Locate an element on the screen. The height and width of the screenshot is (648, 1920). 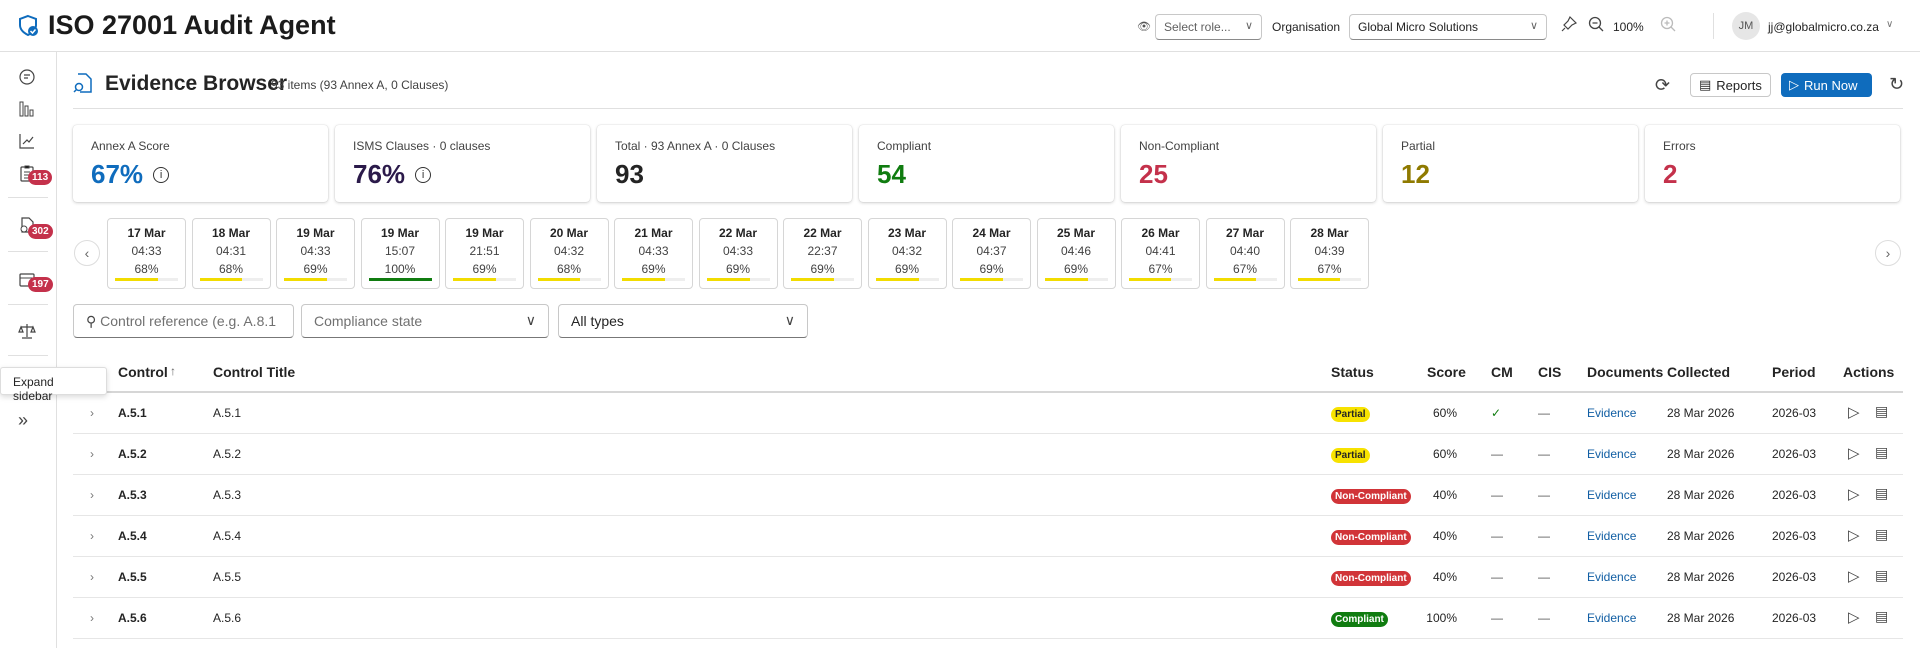
sync-icon: ⟳ is located at coordinates (1662, 85).